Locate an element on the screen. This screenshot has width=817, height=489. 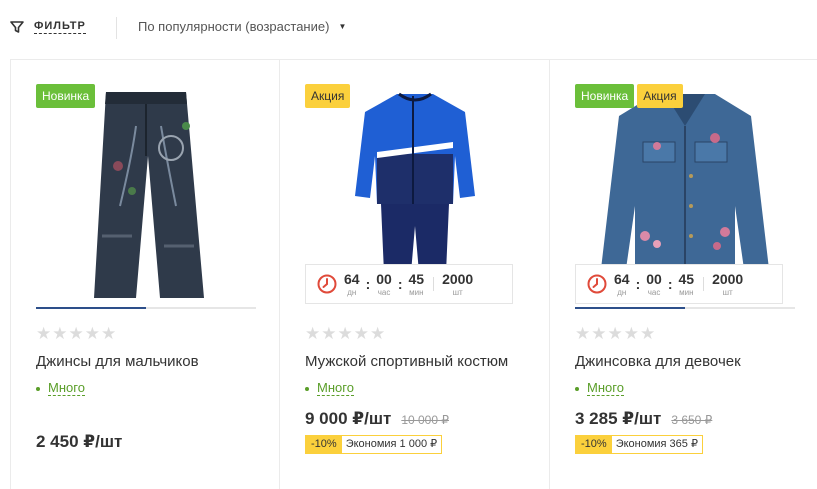
savings-label: Экономия 365 ₽ is located at coordinates (656, 444).